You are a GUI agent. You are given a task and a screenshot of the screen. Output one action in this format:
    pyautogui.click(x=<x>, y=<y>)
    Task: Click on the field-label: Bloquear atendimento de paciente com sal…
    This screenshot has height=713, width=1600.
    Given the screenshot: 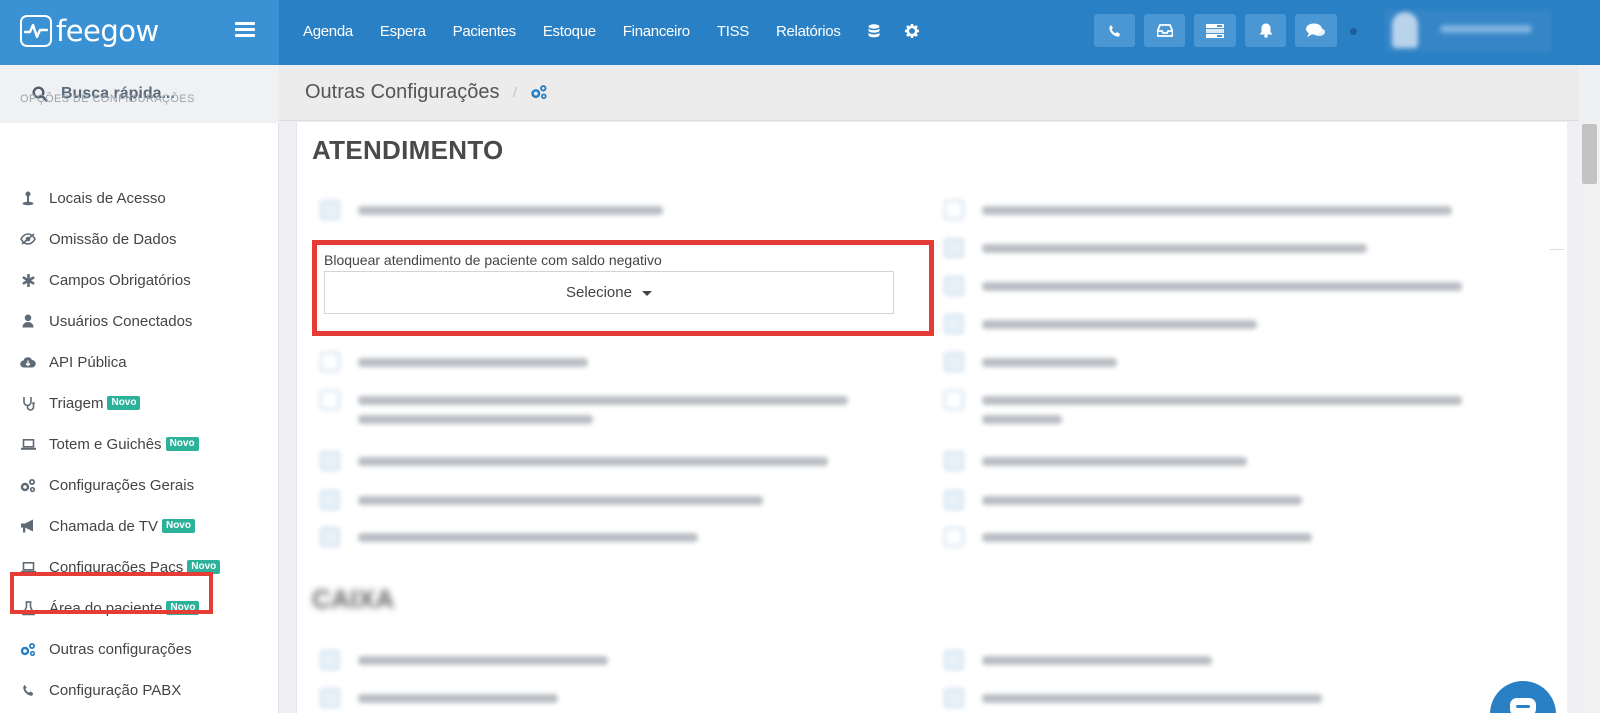 What is the action you would take?
    pyautogui.click(x=493, y=260)
    